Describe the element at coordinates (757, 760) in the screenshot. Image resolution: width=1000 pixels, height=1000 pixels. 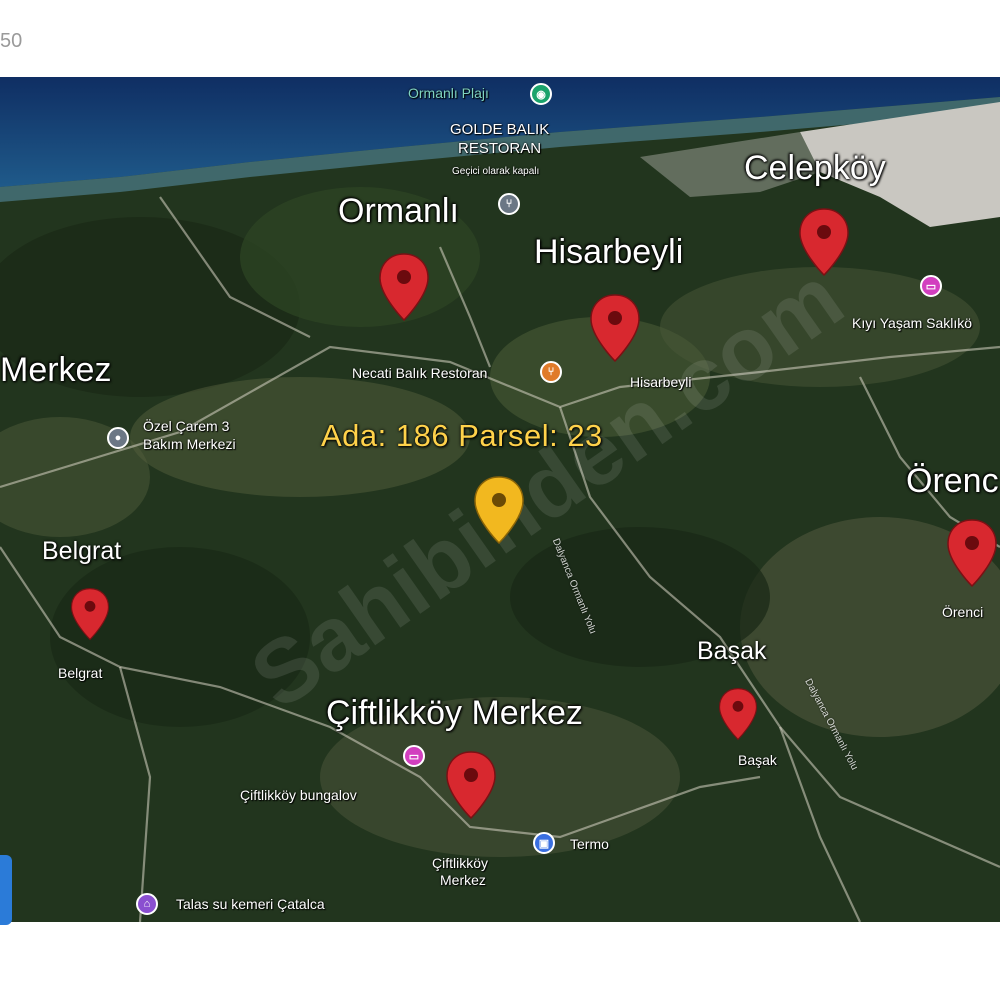
I see `basak-small-label: Başak` at that location.